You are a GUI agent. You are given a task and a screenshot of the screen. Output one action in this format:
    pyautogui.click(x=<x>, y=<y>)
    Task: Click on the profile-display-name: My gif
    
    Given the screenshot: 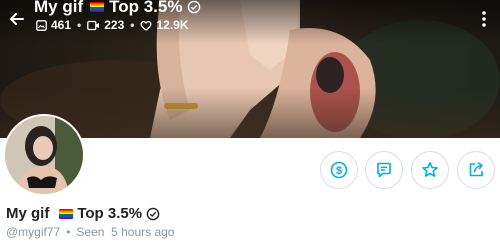 What is the action you would take?
    pyautogui.click(x=28, y=213)
    